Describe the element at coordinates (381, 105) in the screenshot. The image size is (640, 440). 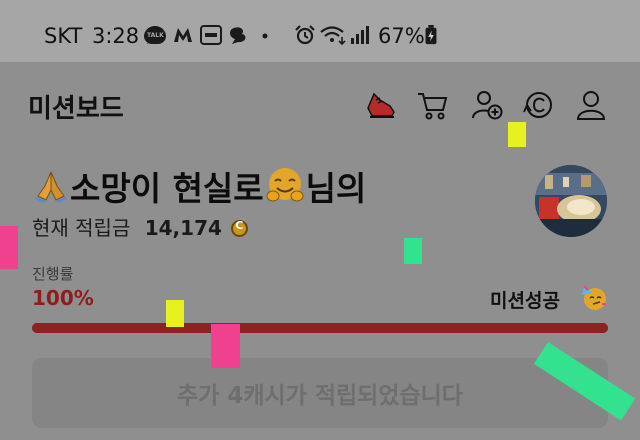
I see `shoe-icon` at that location.